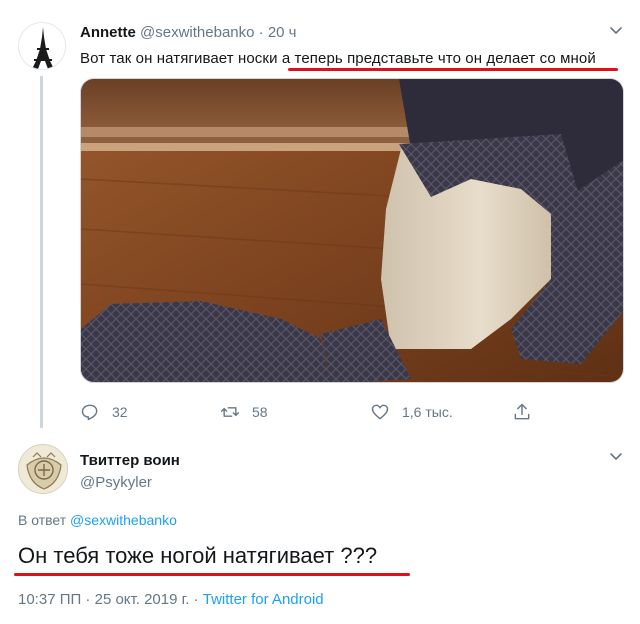 The height and width of the screenshot is (624, 640). Describe the element at coordinates (260, 412) in the screenshot. I see `retweet-count: 58` at that location.